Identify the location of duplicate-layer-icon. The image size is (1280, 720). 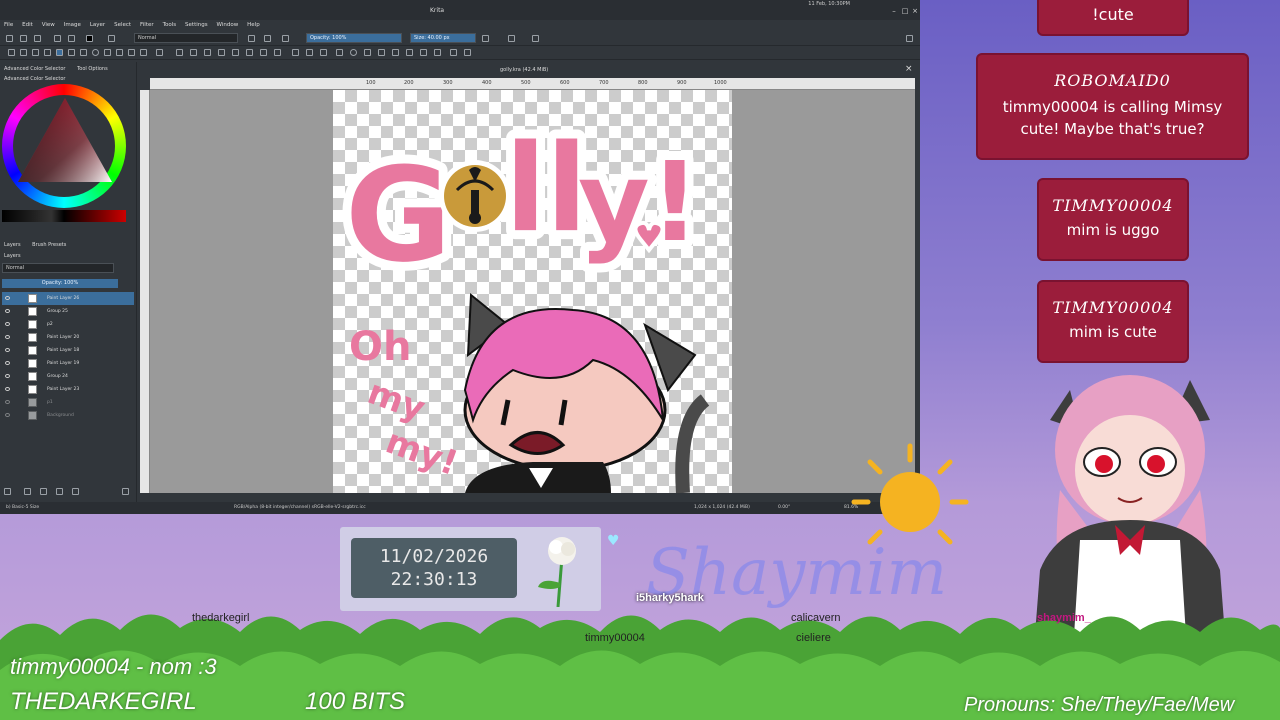
(27, 491).